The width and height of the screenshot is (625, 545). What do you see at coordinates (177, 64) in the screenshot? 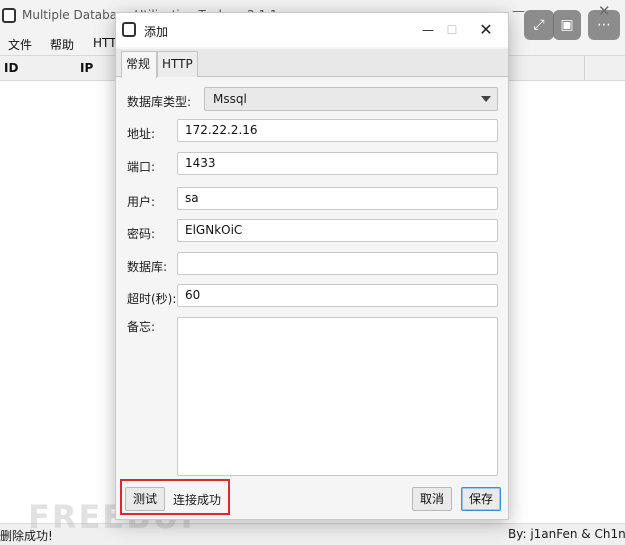
I see `tab-http: HTTP` at bounding box center [177, 64].